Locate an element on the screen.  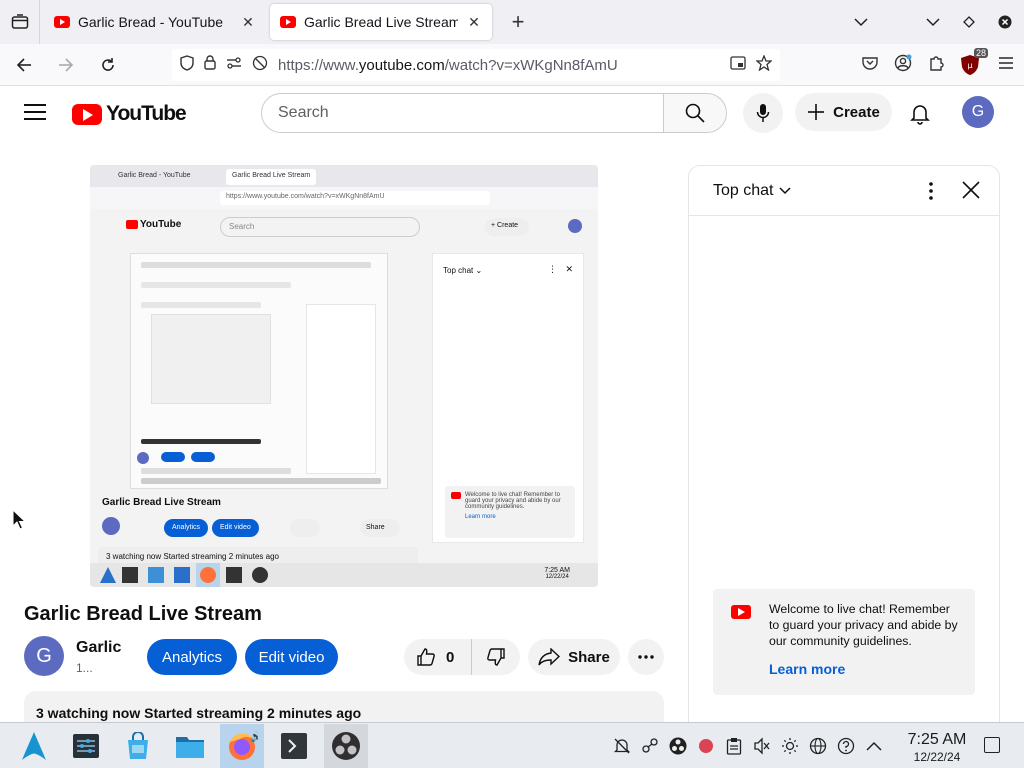
analytics-button: Analytics is located at coordinates (192, 657).